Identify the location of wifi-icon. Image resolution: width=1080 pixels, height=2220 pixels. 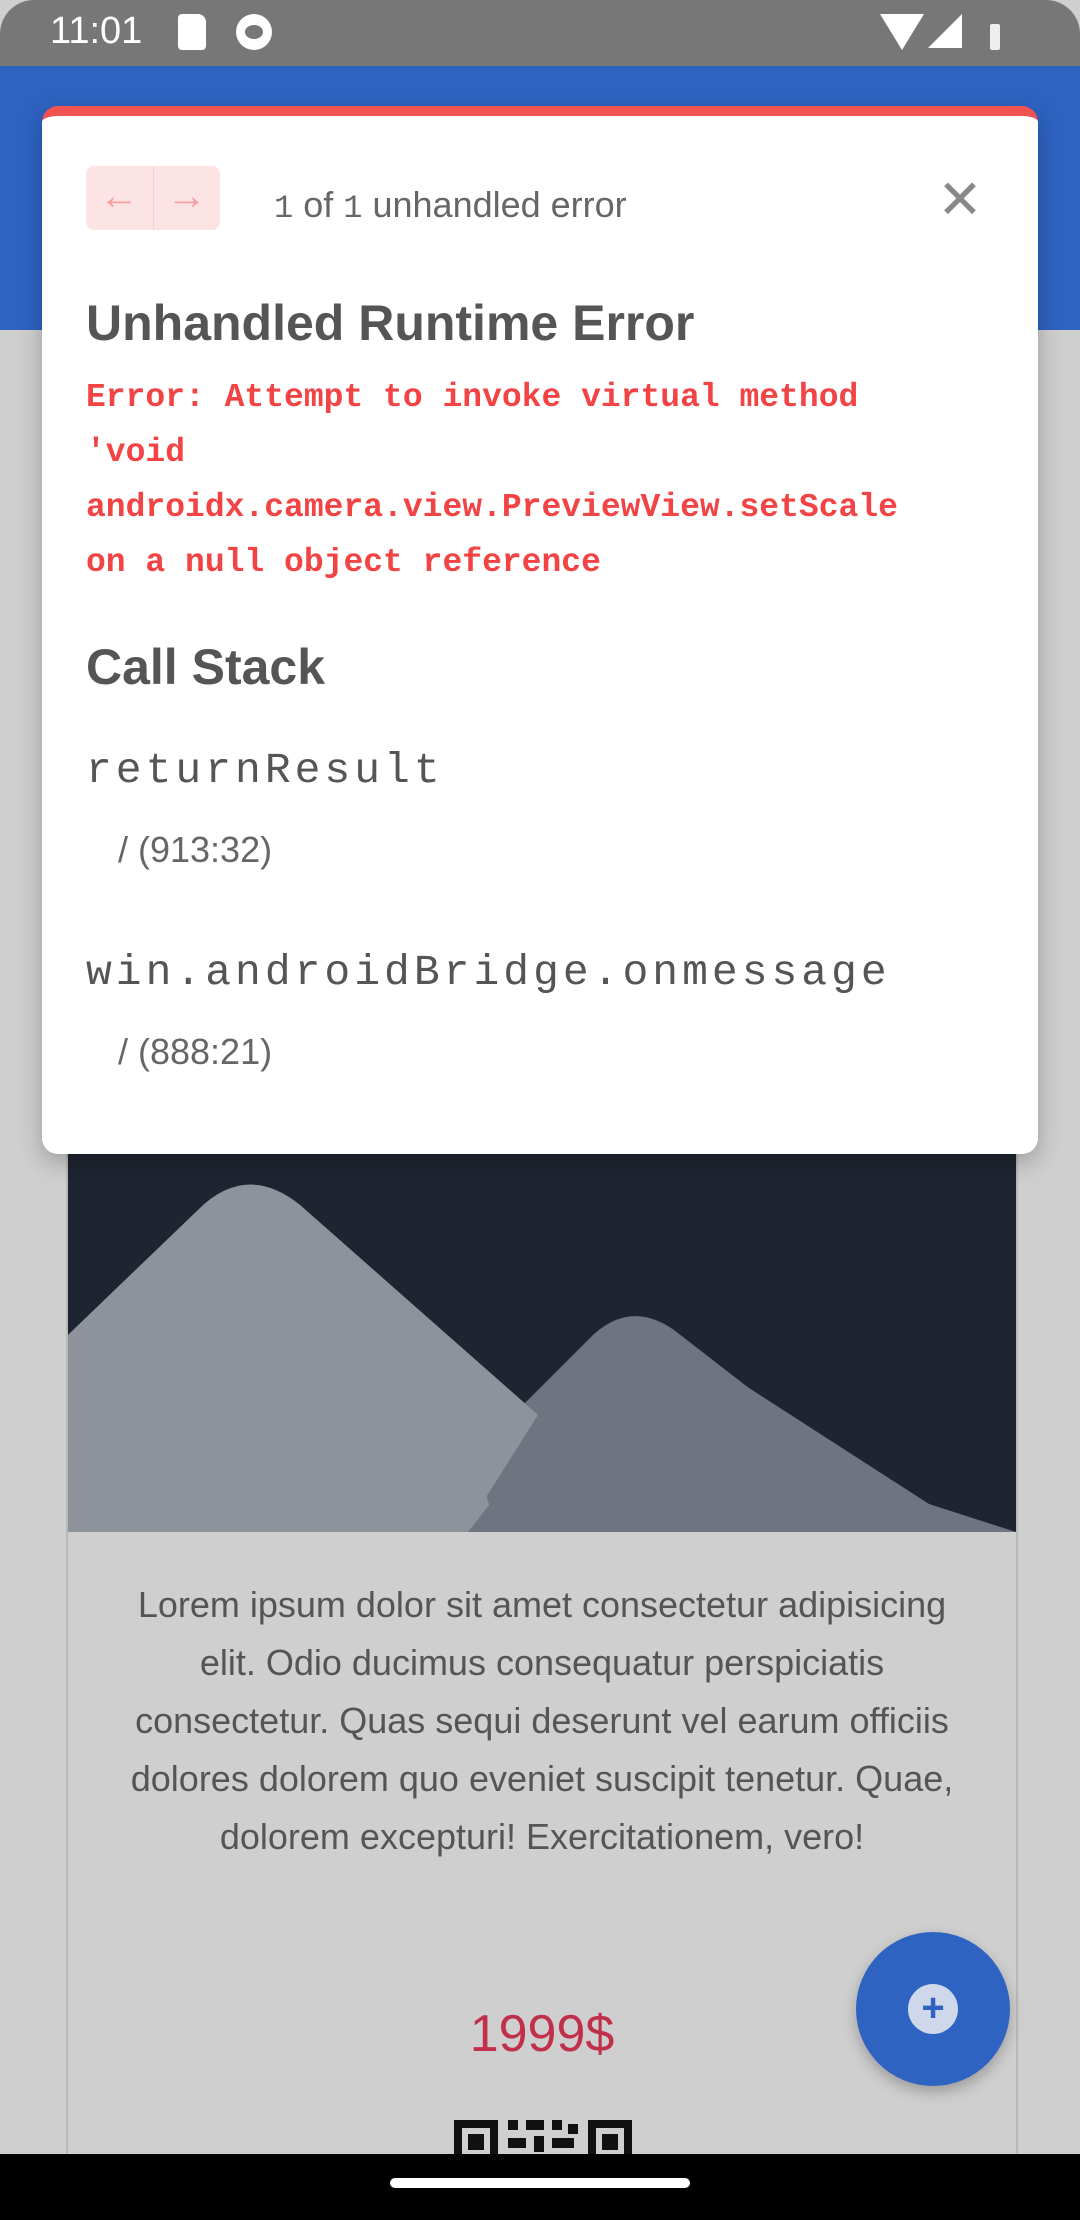
(902, 32).